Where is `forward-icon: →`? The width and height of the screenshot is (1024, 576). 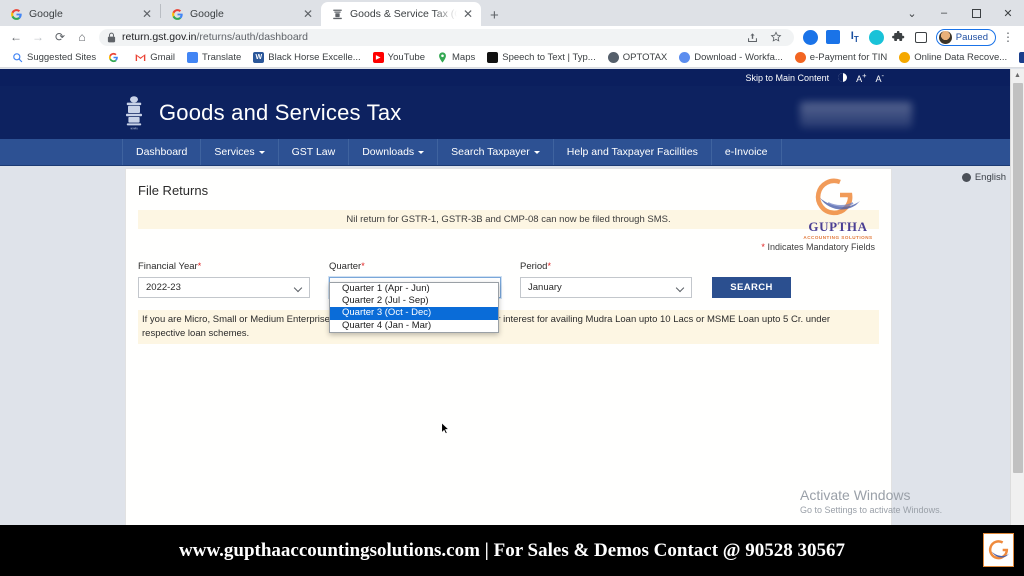 forward-icon: → is located at coordinates (38, 37).